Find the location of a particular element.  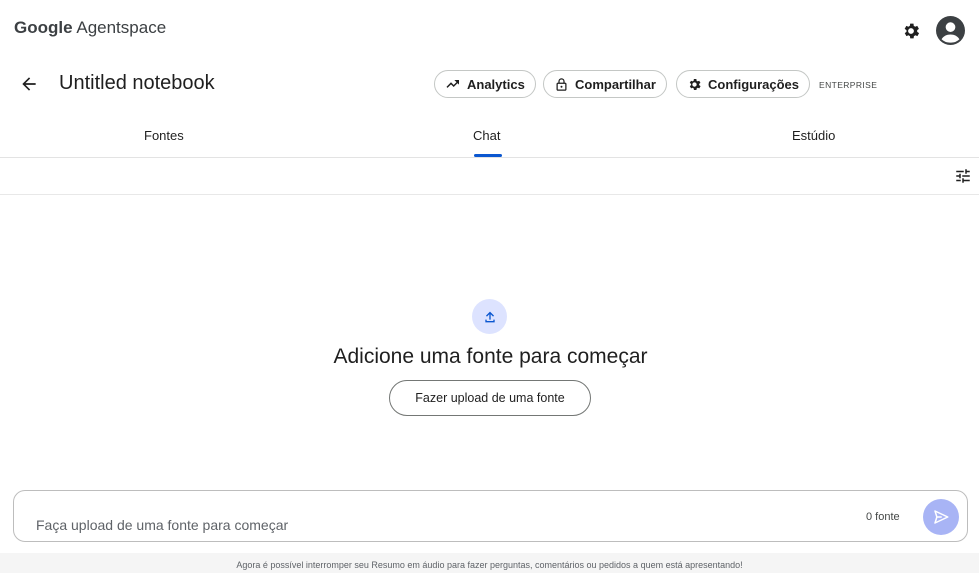

back-button is located at coordinates (29, 84).